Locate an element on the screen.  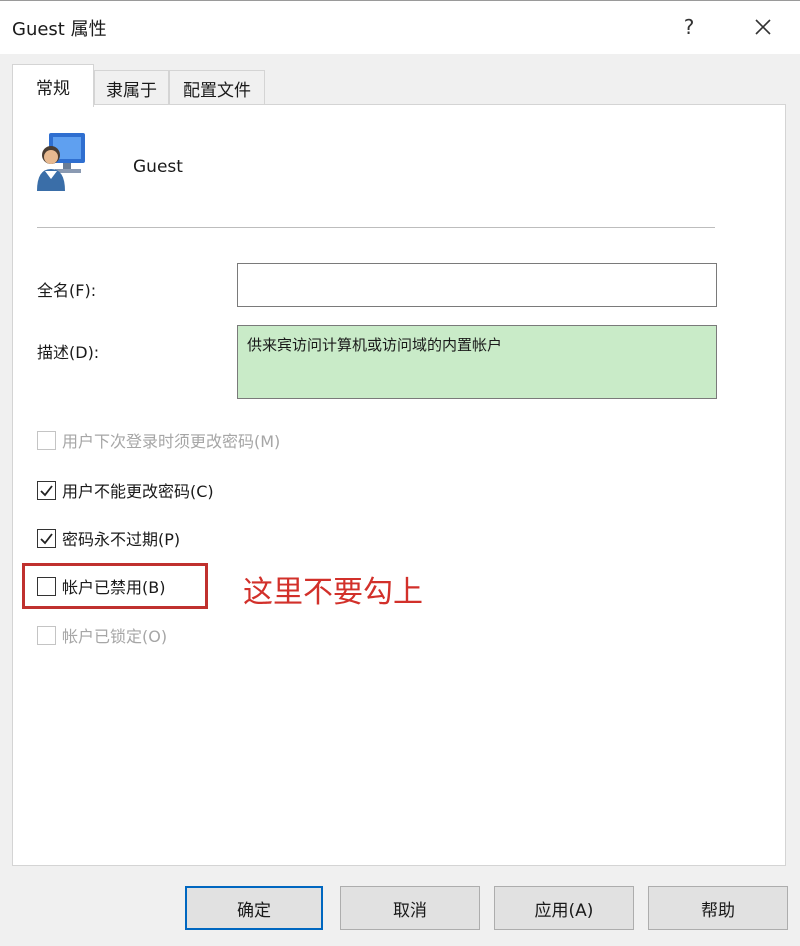
cancel-button: 取消 is located at coordinates (410, 908).